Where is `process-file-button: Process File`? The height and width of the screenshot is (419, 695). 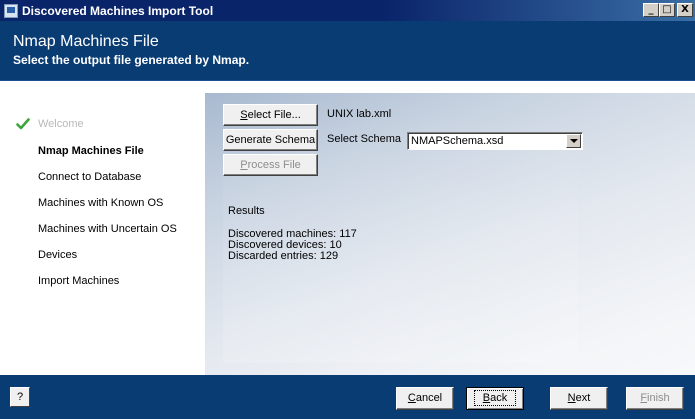 process-file-button: Process File is located at coordinates (270, 165).